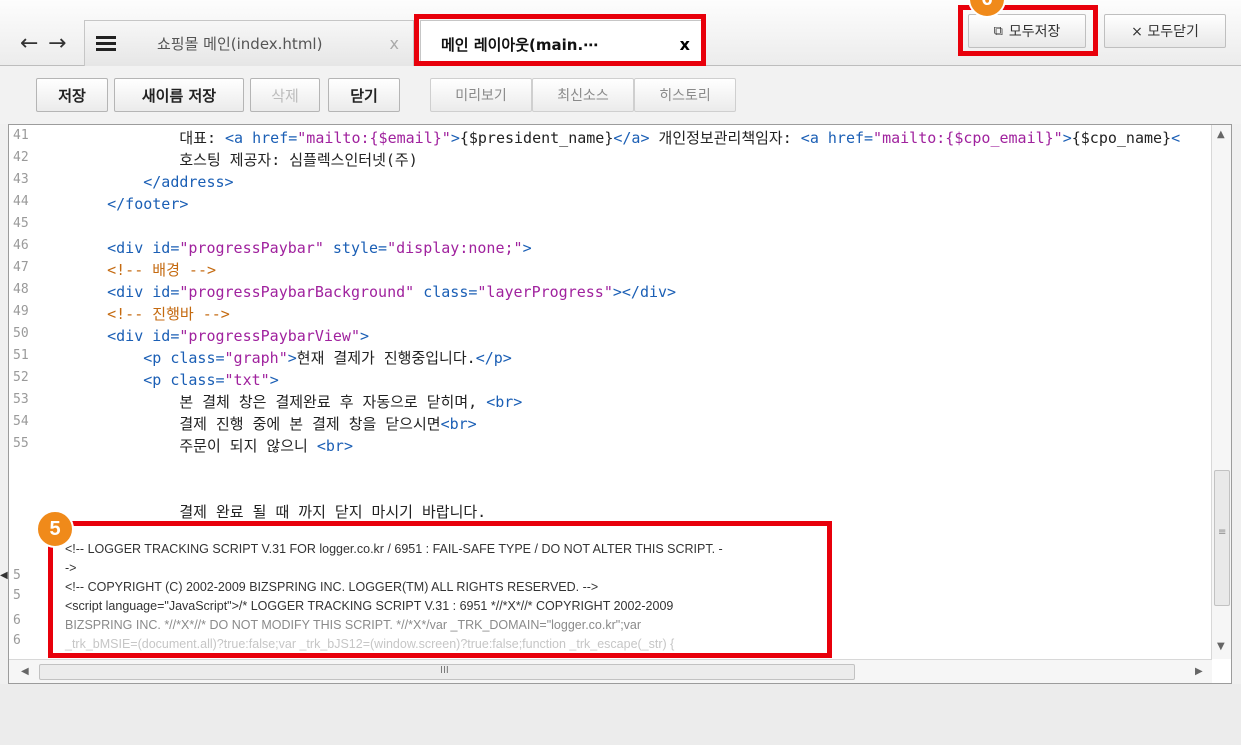 This screenshot has height=745, width=1241. Describe the element at coordinates (29, 44) in the screenshot. I see `back-arrow-icon: ←` at that location.